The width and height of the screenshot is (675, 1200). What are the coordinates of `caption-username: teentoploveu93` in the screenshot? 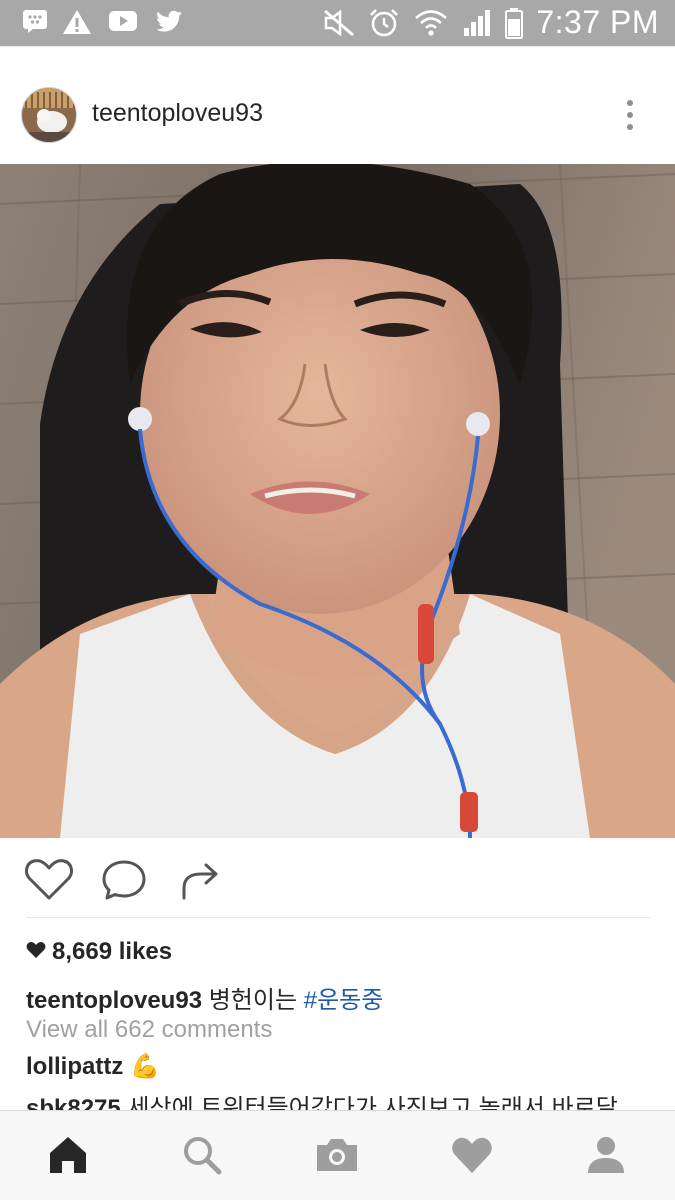 It's located at (114, 1000).